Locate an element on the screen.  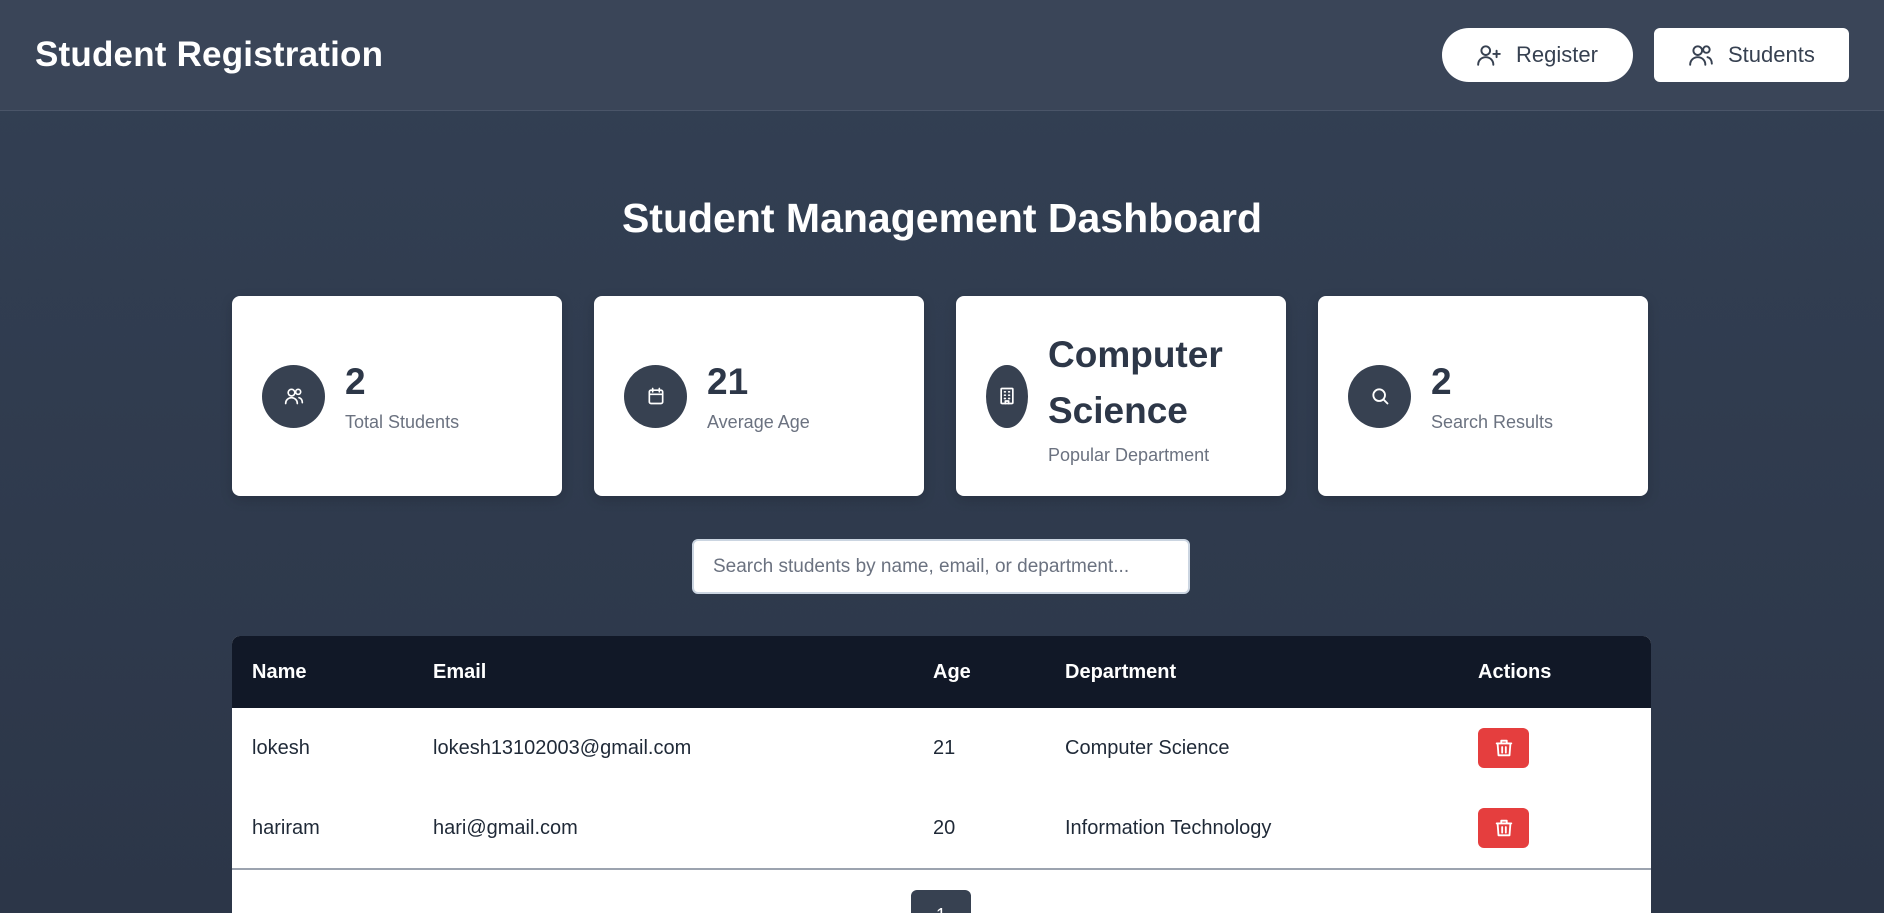
cell-name: hariram is located at coordinates (286, 827).